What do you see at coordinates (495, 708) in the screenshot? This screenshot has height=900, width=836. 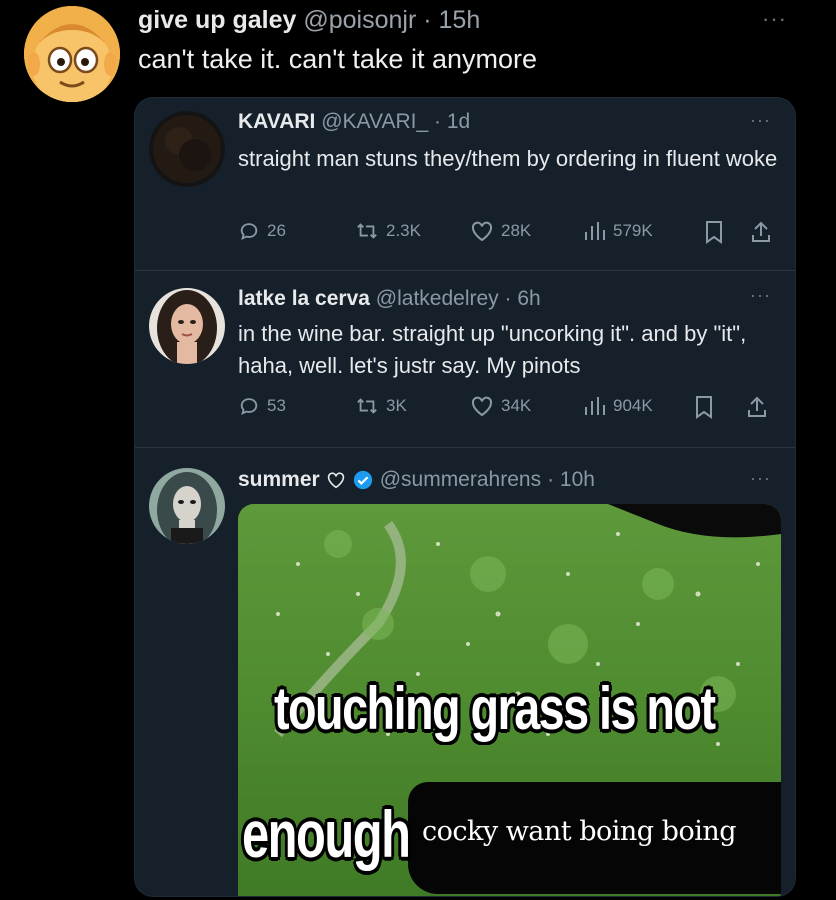 I see `meme-text-line1: touching grass is not` at bounding box center [495, 708].